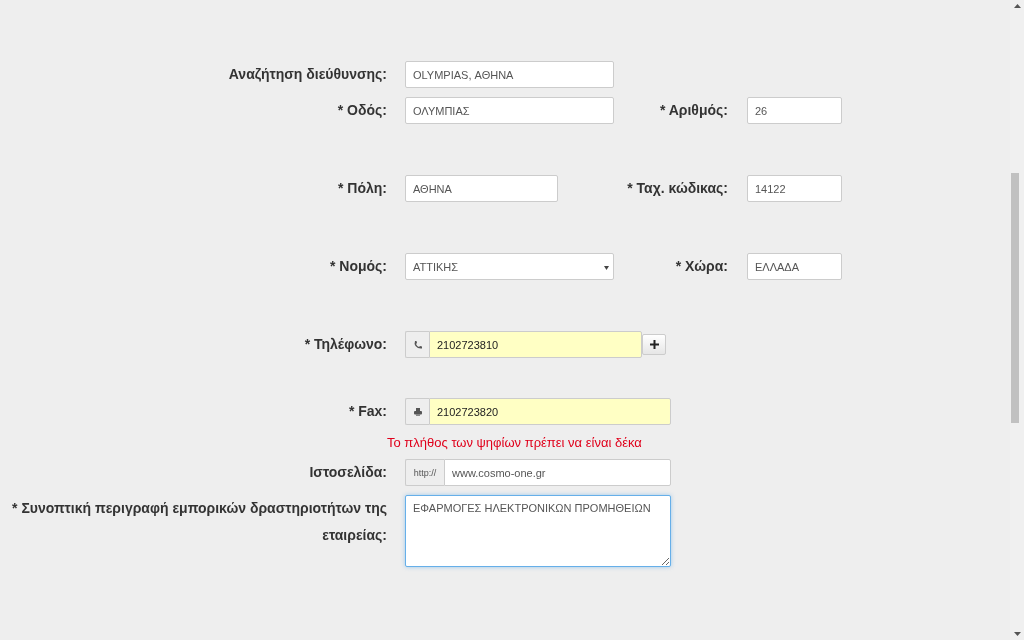 The height and width of the screenshot is (640, 1024). Describe the element at coordinates (367, 411) in the screenshot. I see `field-label: * Fax:` at that location.